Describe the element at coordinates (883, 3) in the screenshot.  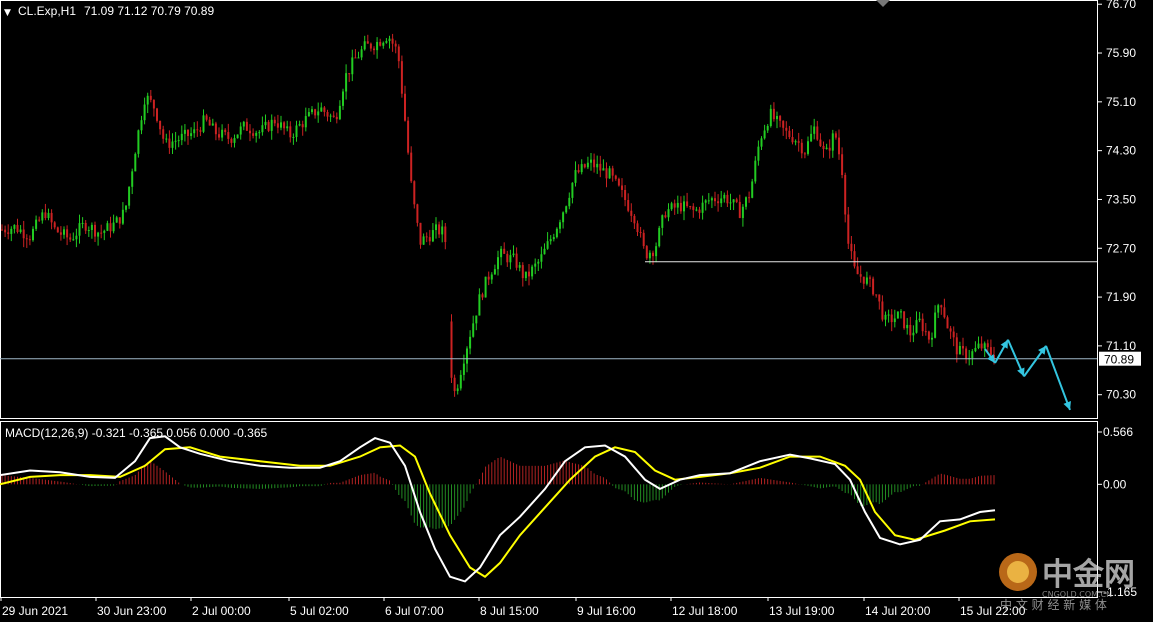
I see `scroll-marker-icon` at that location.